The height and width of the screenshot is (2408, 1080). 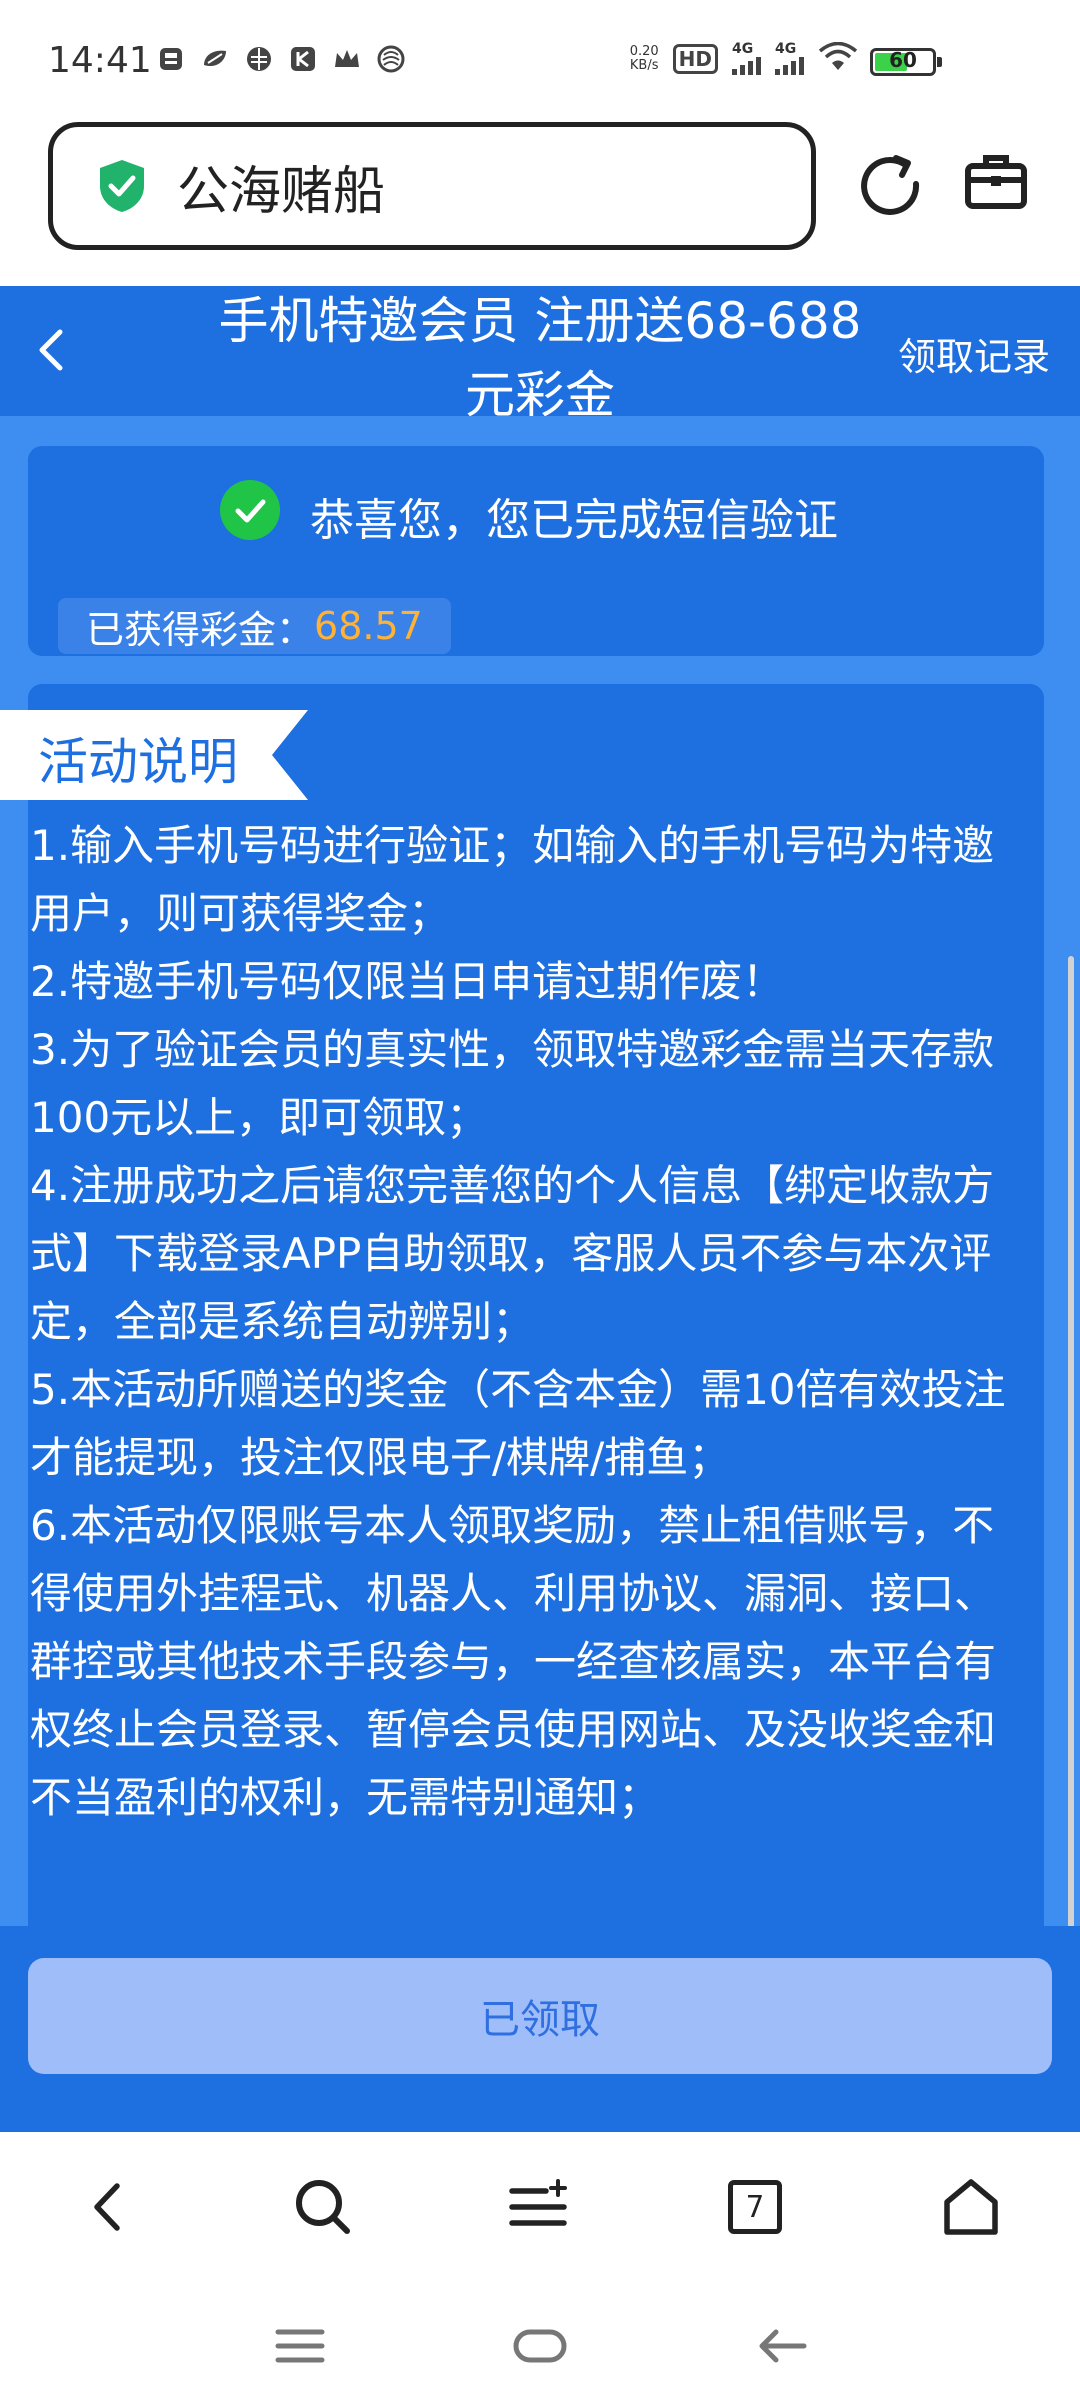 I want to click on crown-icon, so click(x=347, y=59).